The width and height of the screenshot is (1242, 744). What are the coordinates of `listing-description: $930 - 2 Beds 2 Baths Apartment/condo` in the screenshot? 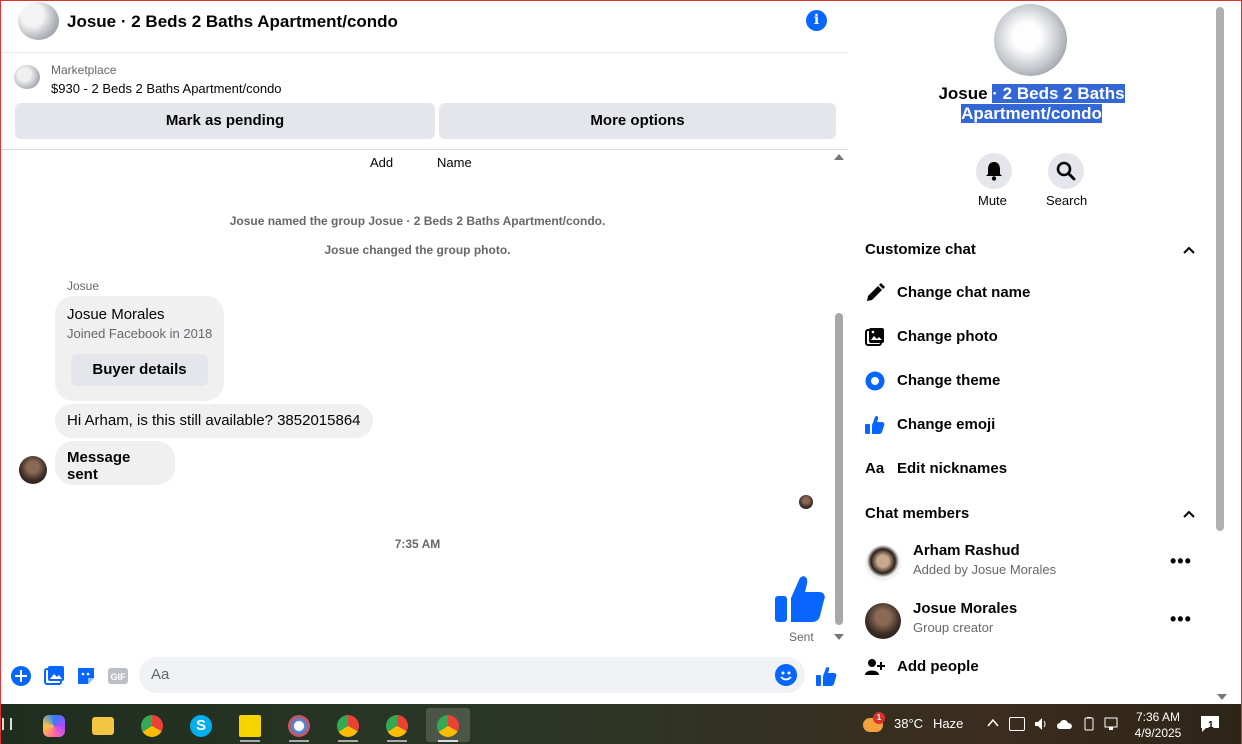 It's located at (166, 88).